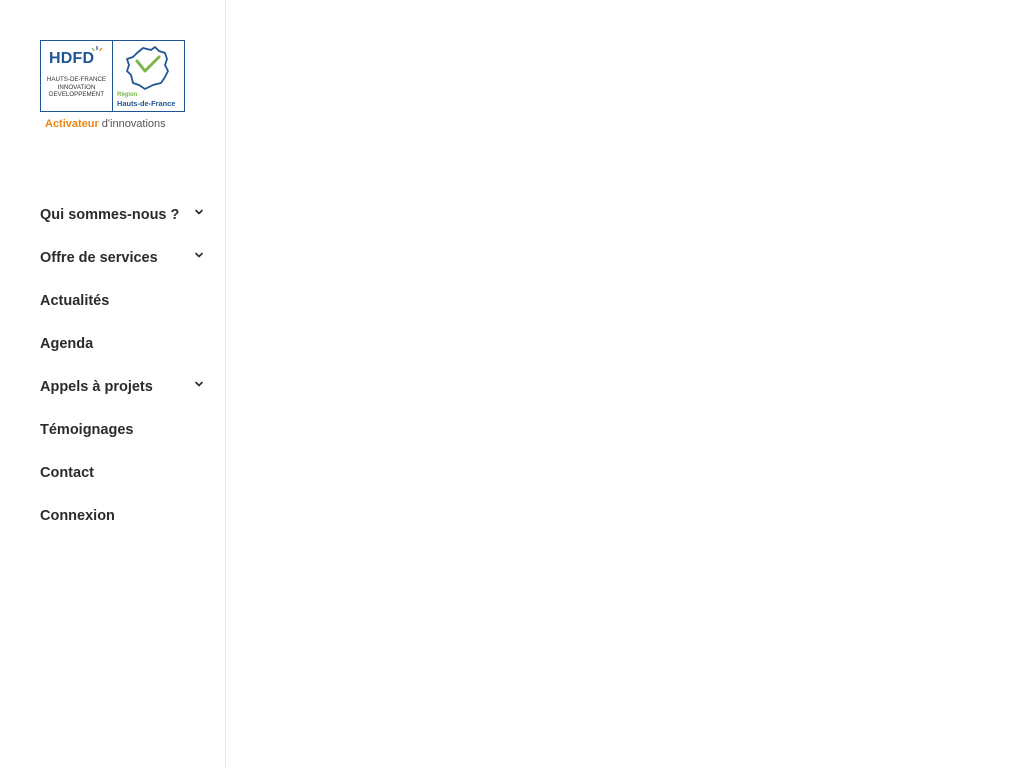  What do you see at coordinates (96, 386) in the screenshot?
I see `nav-item-label: Appels à projets` at bounding box center [96, 386].